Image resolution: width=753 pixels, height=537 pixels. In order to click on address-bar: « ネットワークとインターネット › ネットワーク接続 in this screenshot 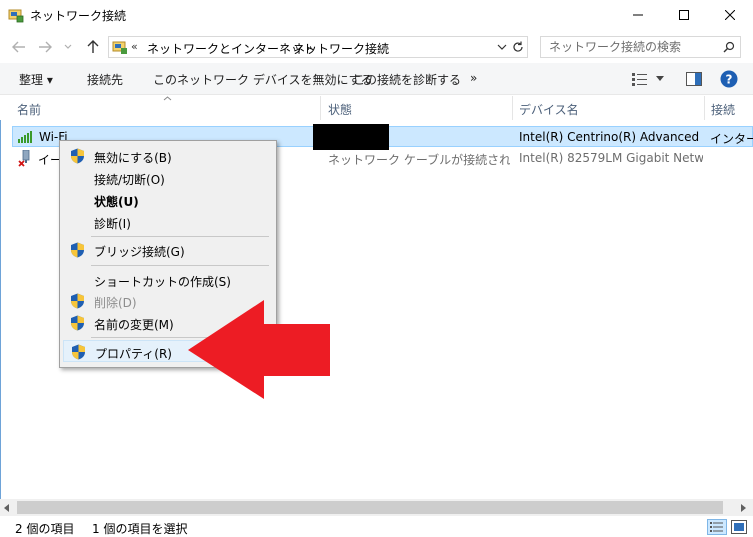, I will do `click(318, 47)`.